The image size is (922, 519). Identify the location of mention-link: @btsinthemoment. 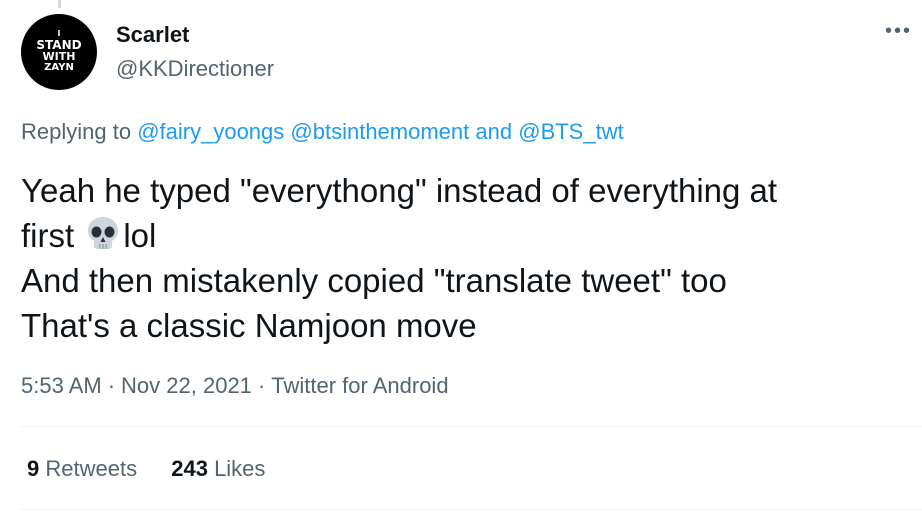
(379, 131).